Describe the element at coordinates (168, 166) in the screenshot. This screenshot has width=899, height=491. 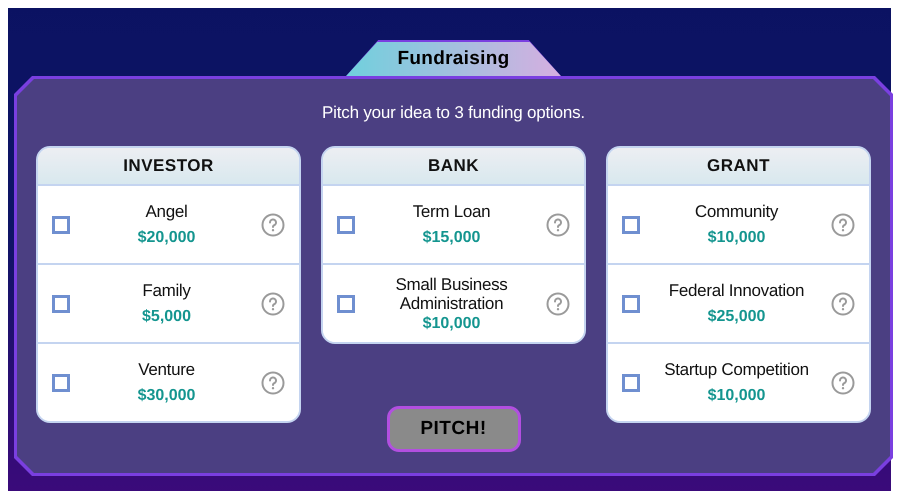
I see `card-header: INVESTOR` at that location.